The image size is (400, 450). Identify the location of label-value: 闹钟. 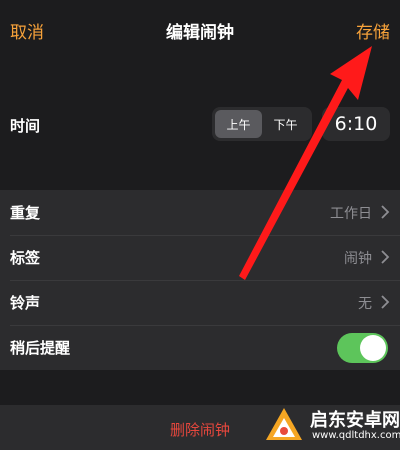
(358, 258).